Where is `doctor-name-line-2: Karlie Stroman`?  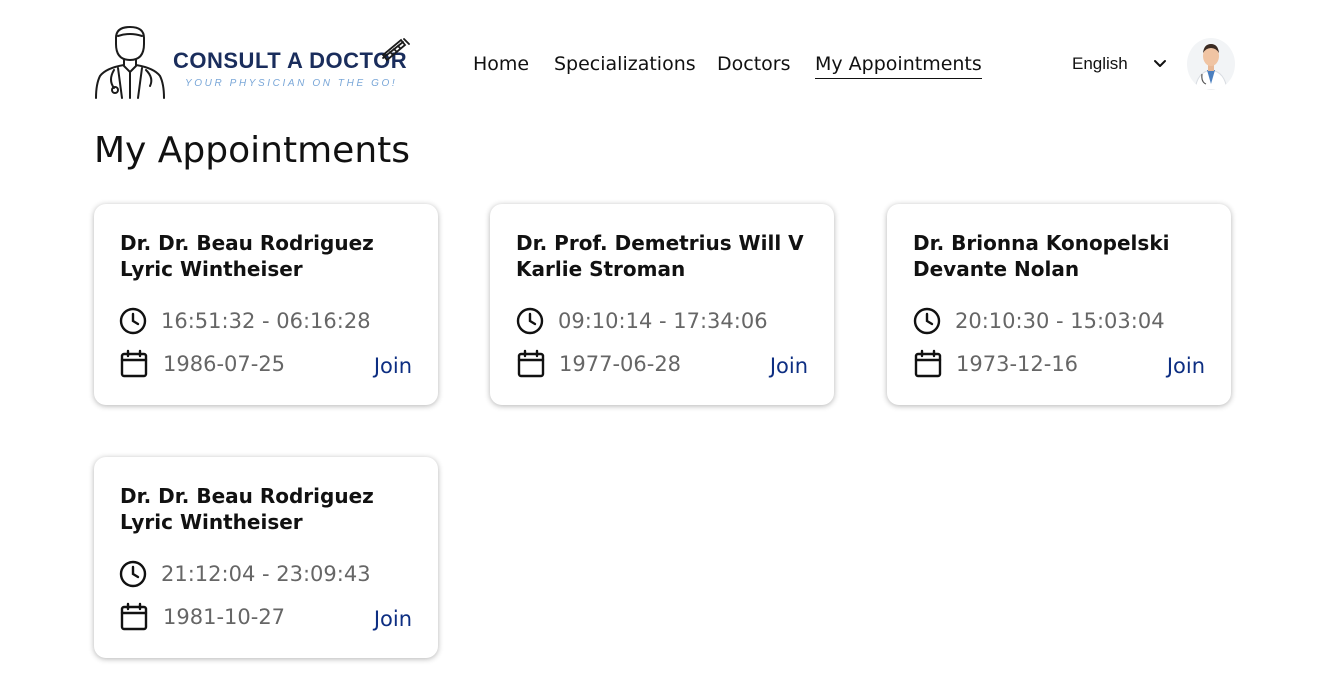 doctor-name-line-2: Karlie Stroman is located at coordinates (601, 269).